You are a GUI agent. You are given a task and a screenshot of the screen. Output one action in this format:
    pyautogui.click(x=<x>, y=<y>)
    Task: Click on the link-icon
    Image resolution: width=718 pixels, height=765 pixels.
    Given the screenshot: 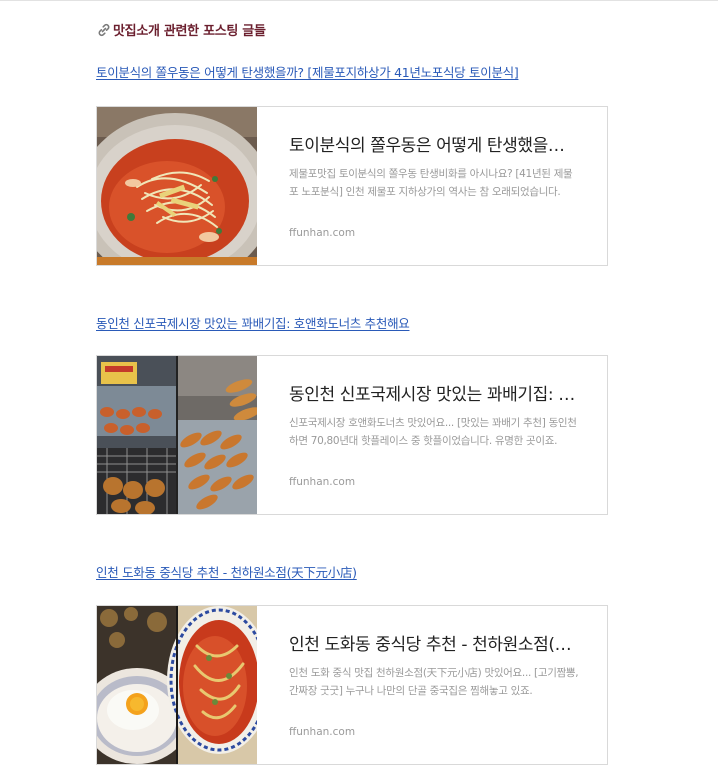 What is the action you would take?
    pyautogui.click(x=104, y=30)
    